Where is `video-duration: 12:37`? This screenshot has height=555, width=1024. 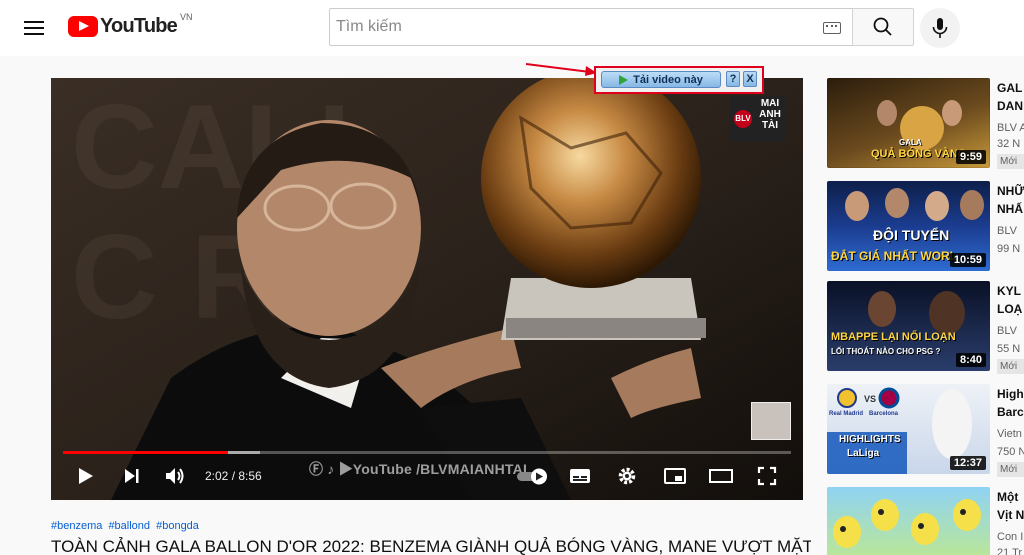 video-duration: 12:37 is located at coordinates (967, 463).